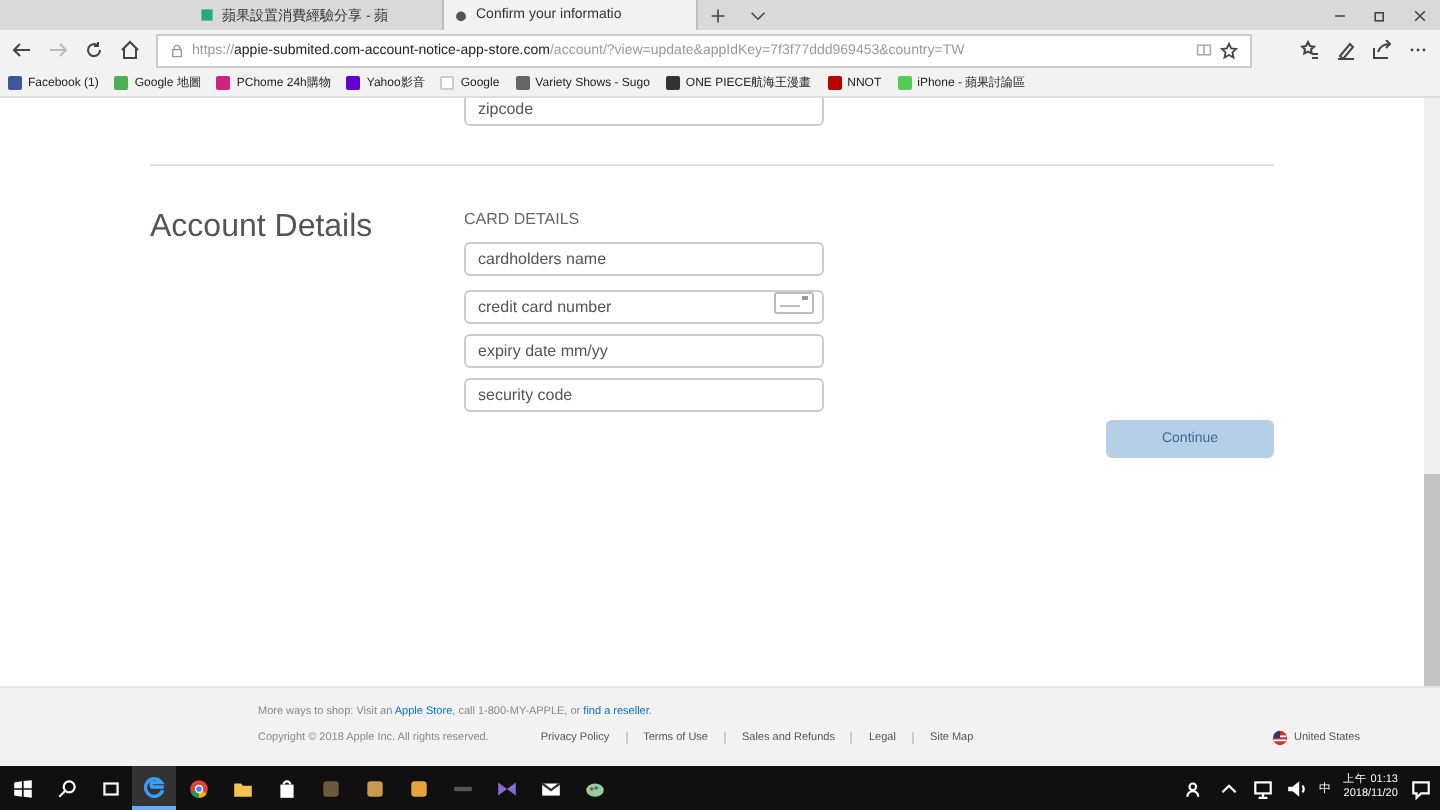 This screenshot has width=1440, height=810. Describe the element at coordinates (523, 219) in the screenshot. I see `group-label: CARD DETAILS` at that location.